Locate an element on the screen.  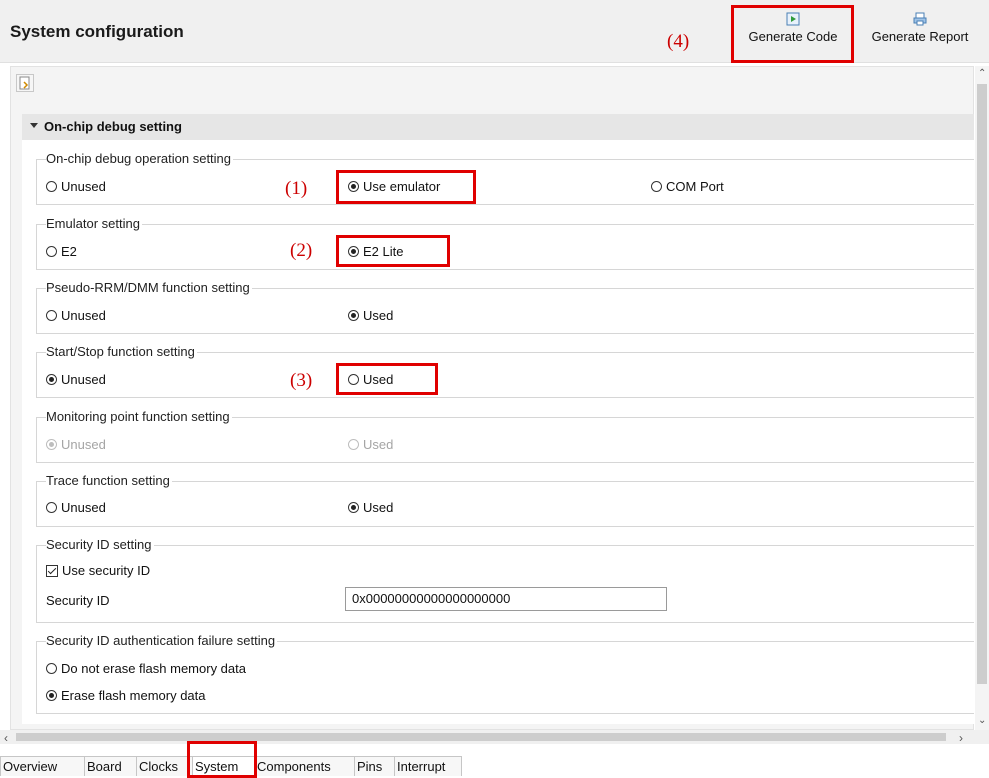
radio-monitoring-unused: Unused is located at coordinates (76, 444).